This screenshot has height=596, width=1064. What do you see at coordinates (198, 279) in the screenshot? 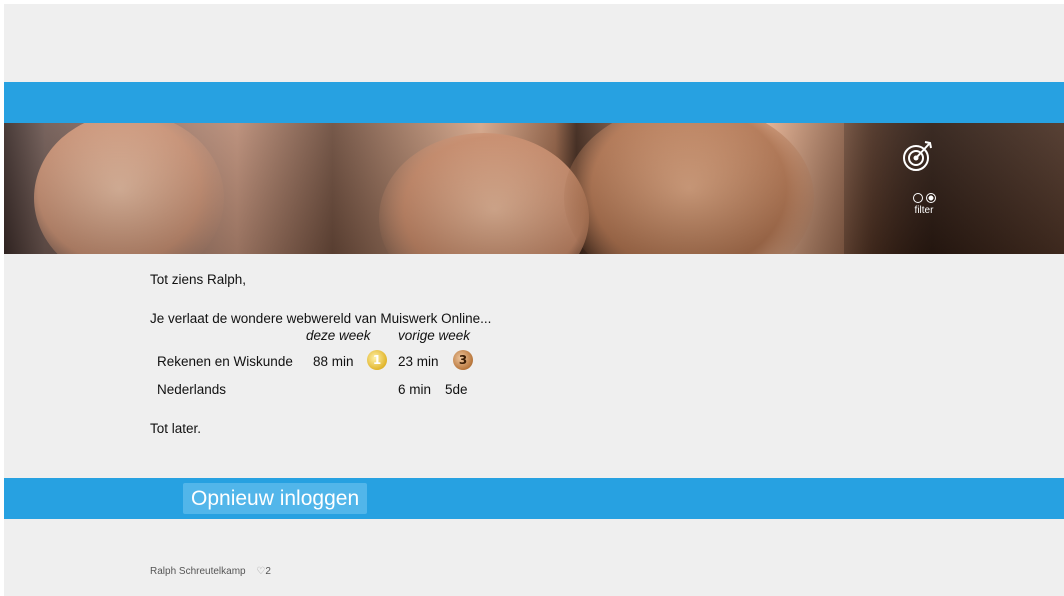
I see `greeting: Tot ziens Ralph,` at bounding box center [198, 279].